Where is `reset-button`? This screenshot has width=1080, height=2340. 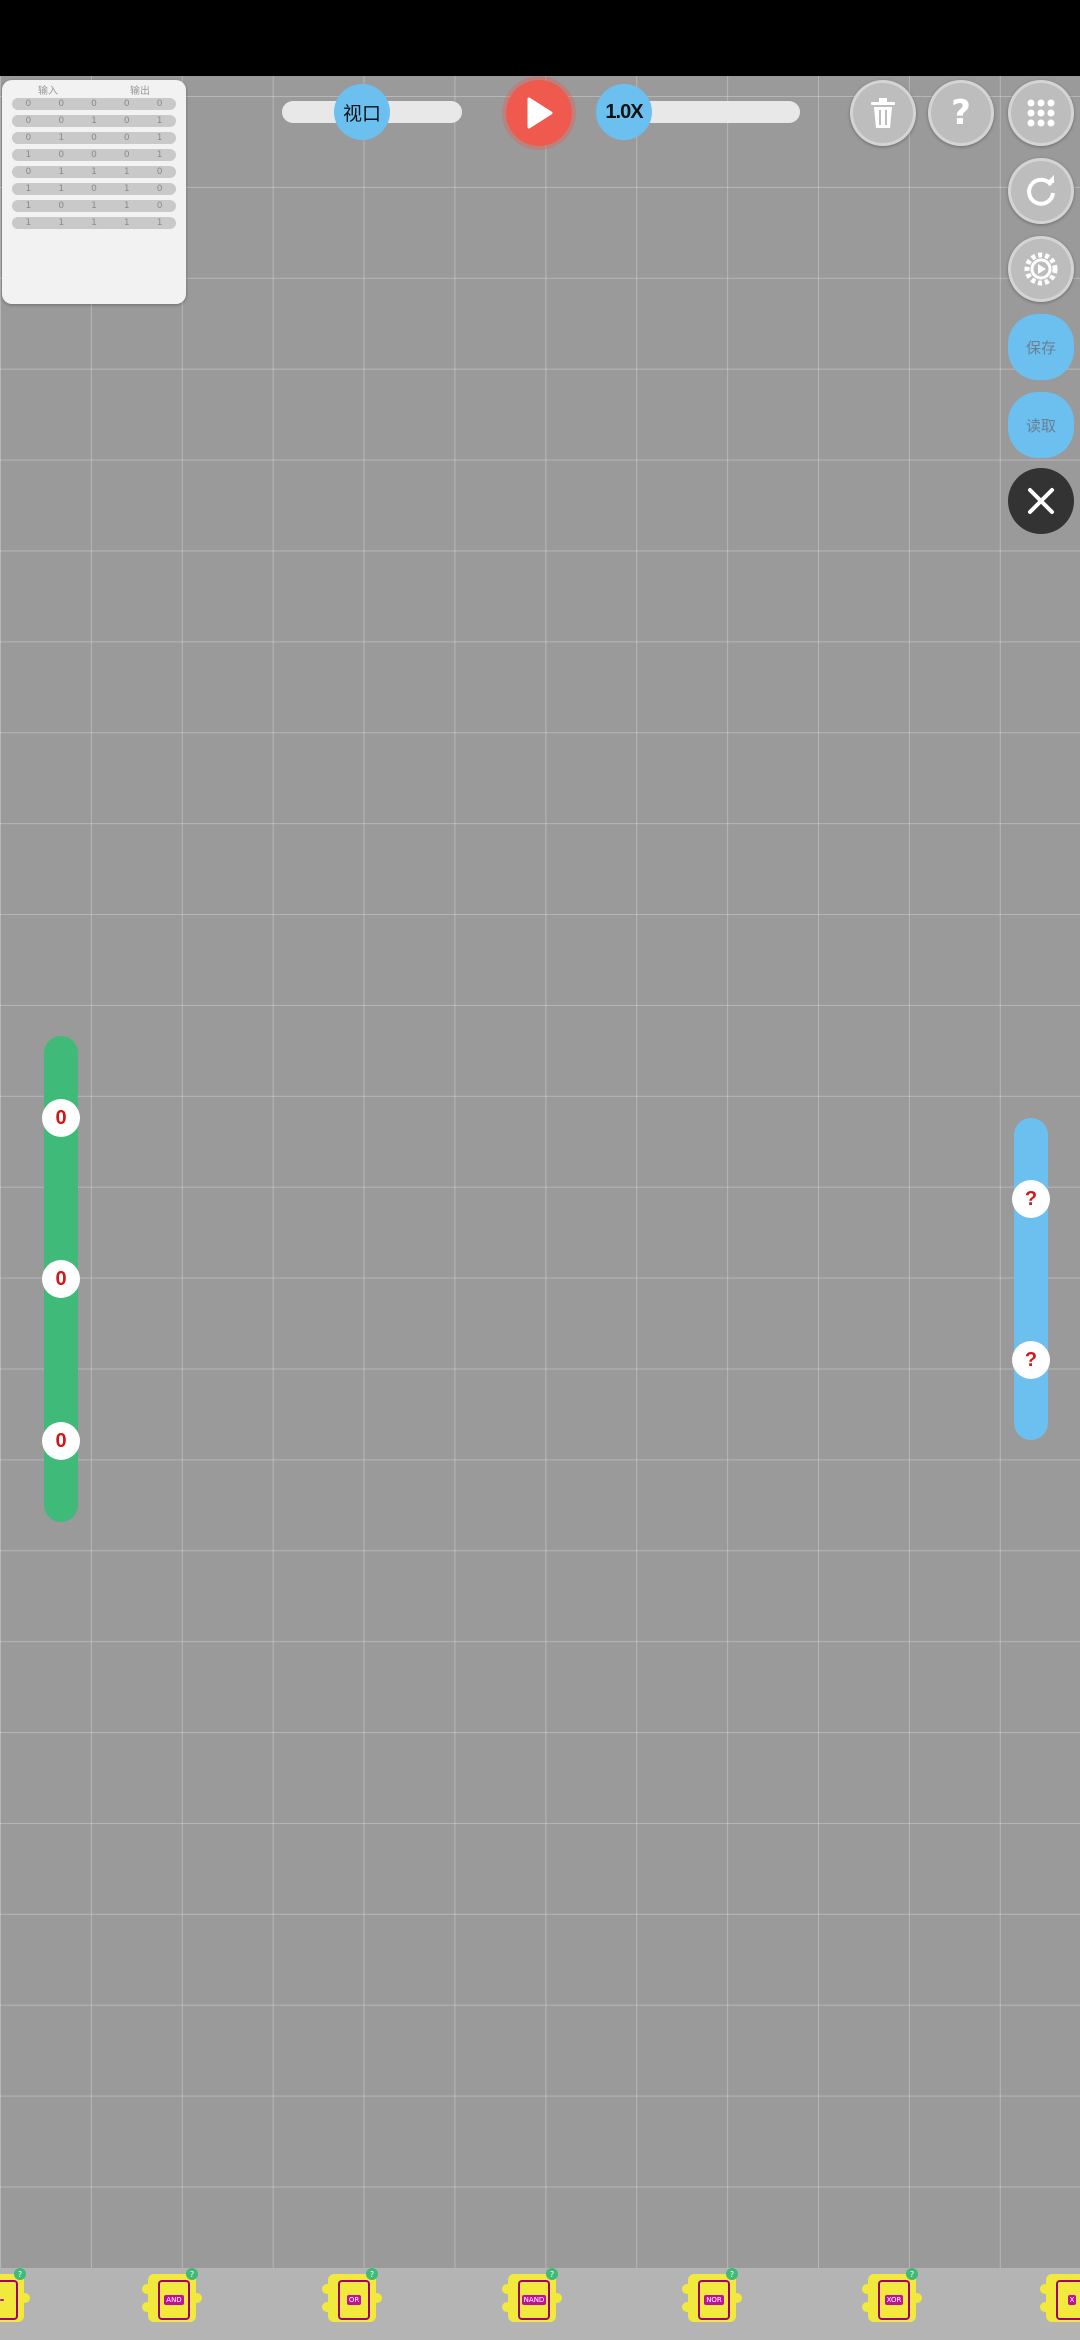 reset-button is located at coordinates (1041, 191).